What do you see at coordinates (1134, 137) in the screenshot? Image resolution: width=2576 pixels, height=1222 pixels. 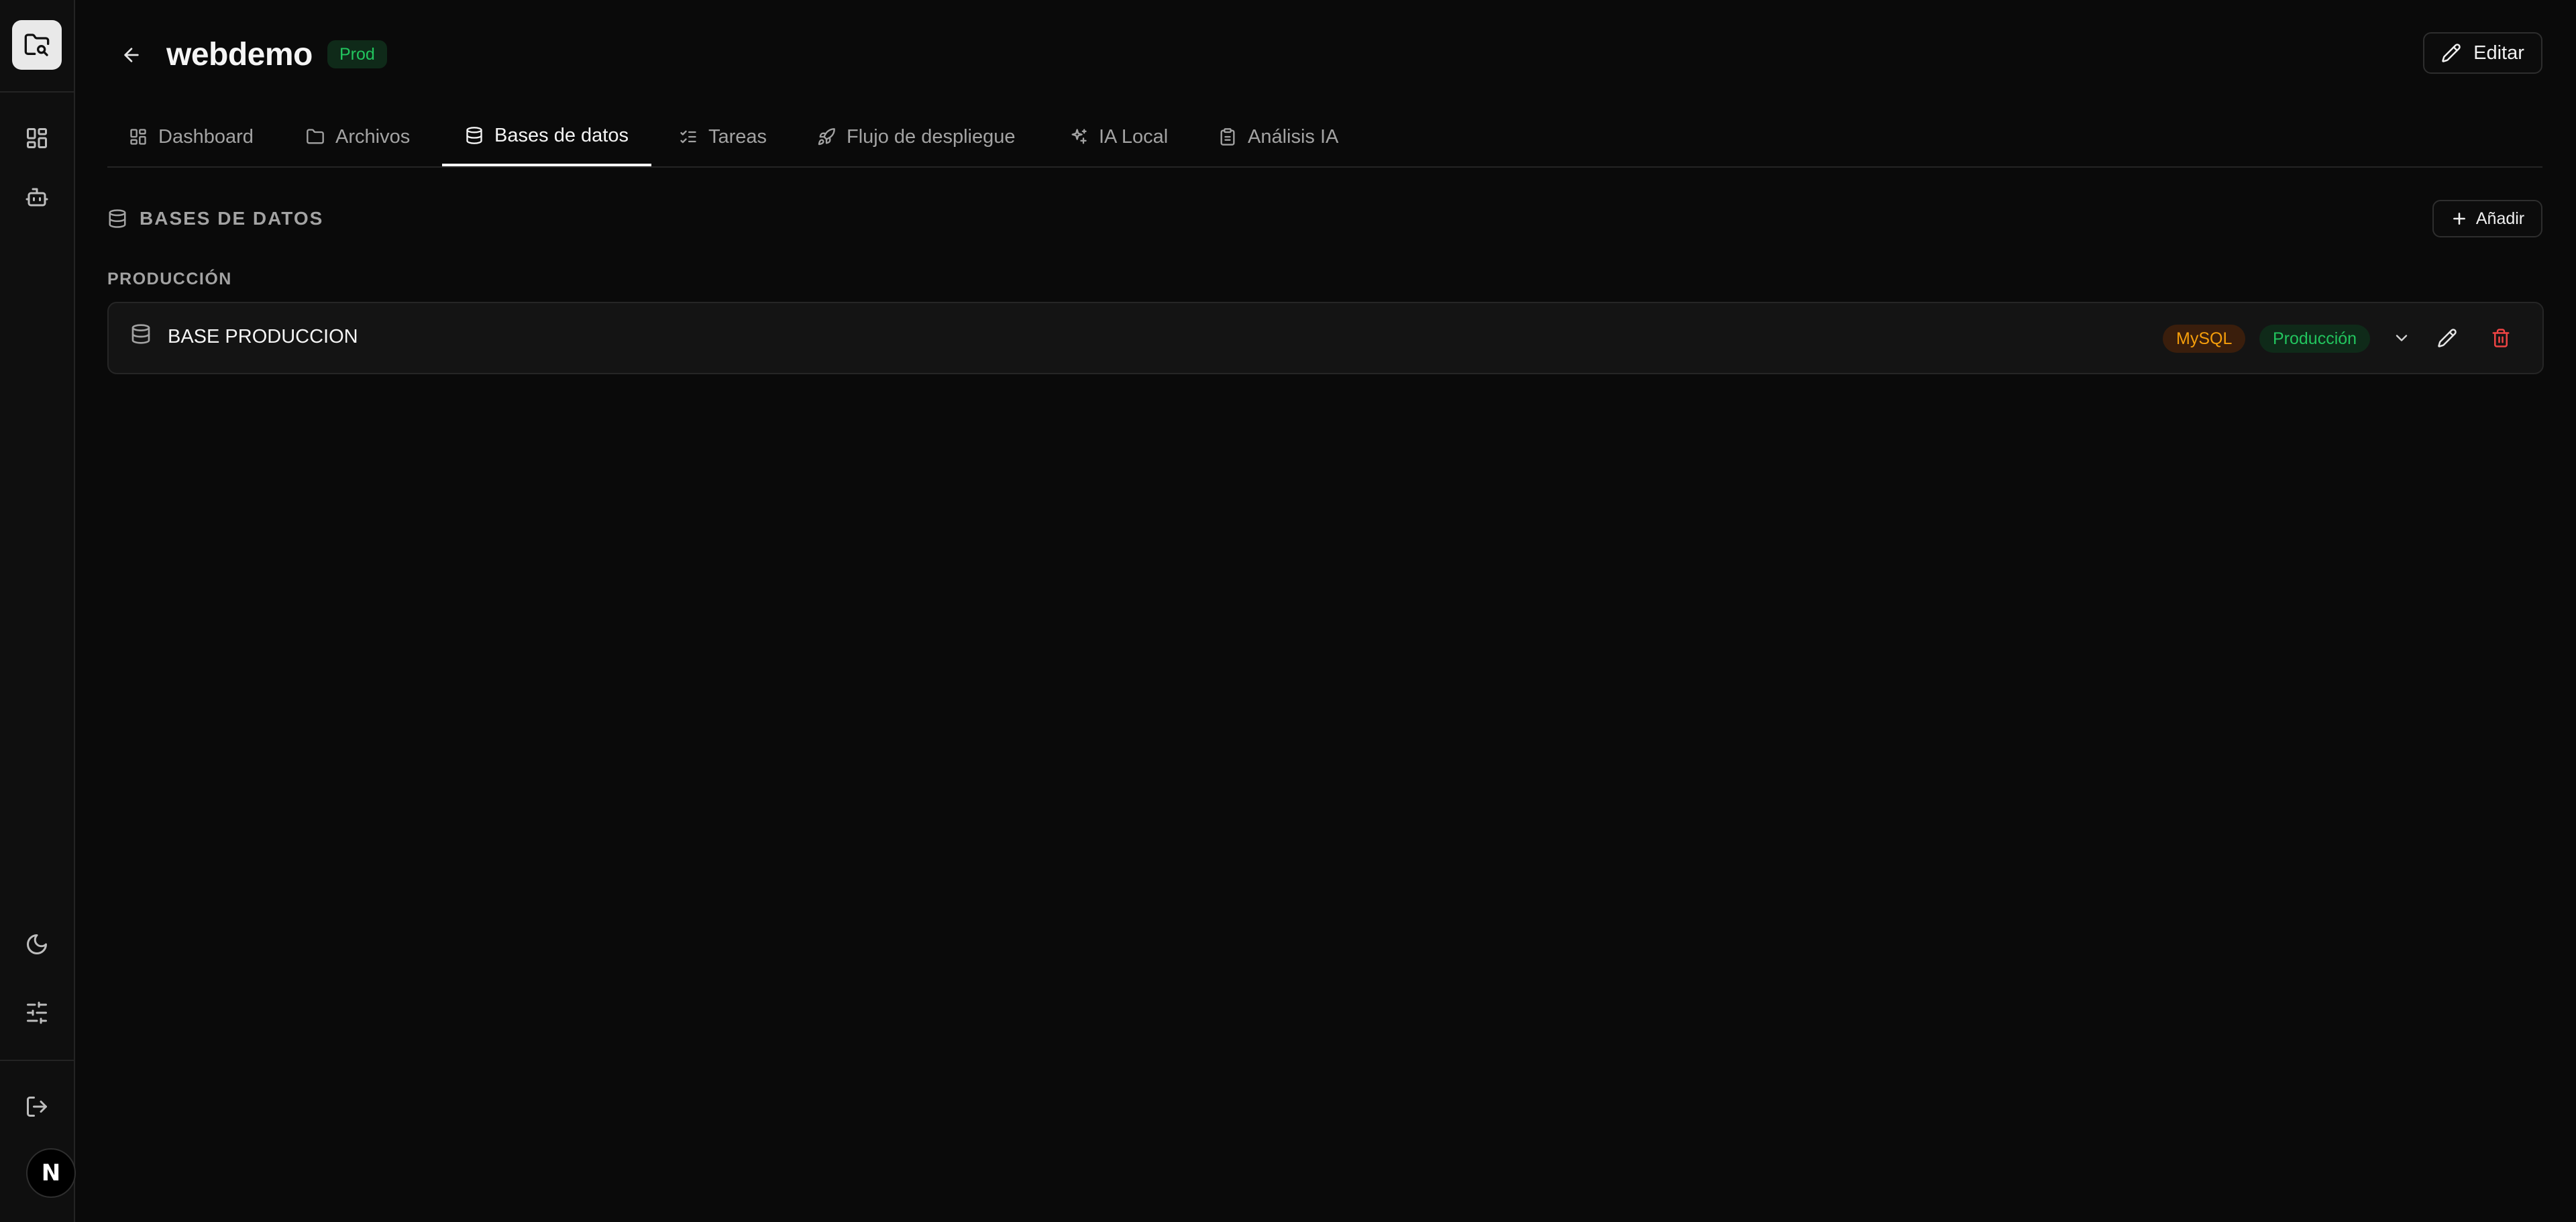 I see `tab-label: IA Local` at bounding box center [1134, 137].